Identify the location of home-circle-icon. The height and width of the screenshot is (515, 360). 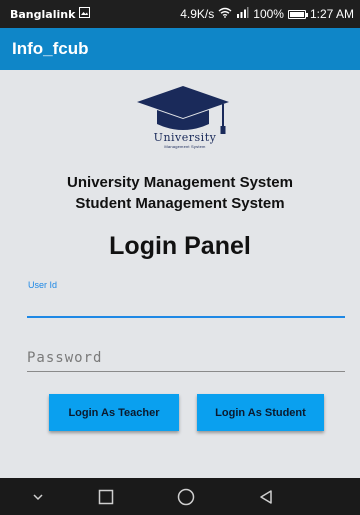
(186, 496).